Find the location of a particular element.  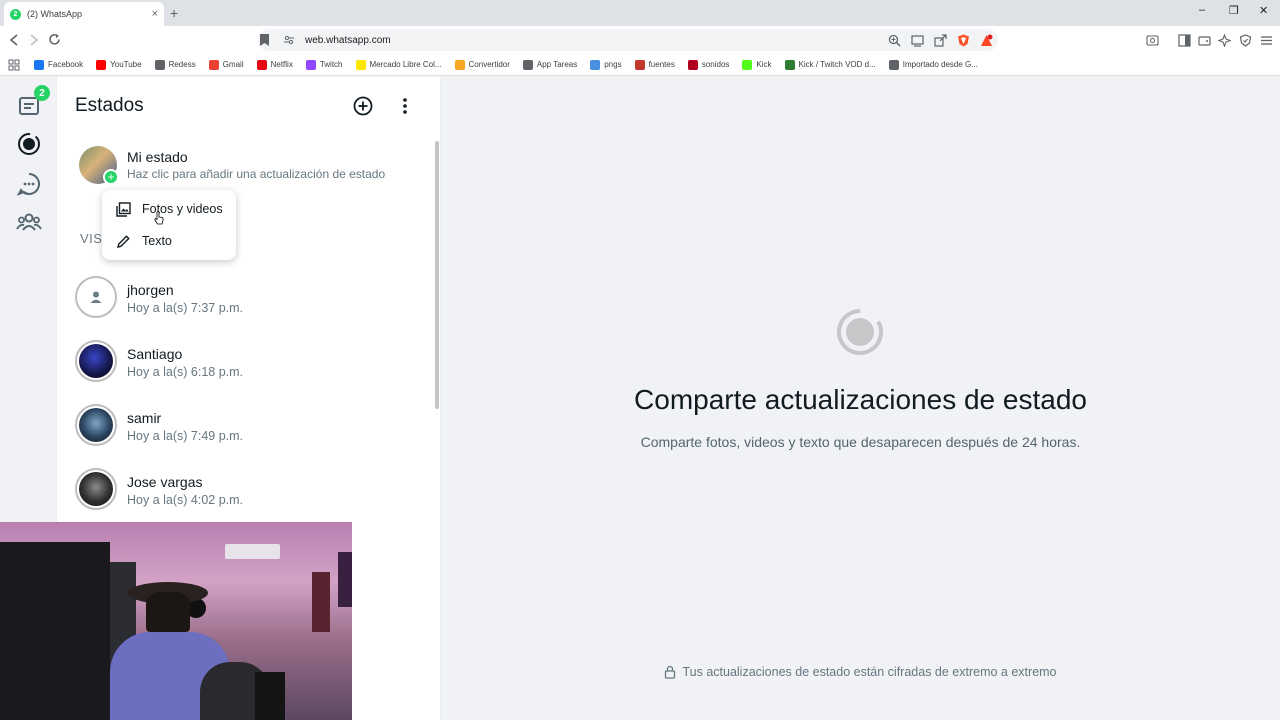

bookmark-label: Redess is located at coordinates (182, 64).